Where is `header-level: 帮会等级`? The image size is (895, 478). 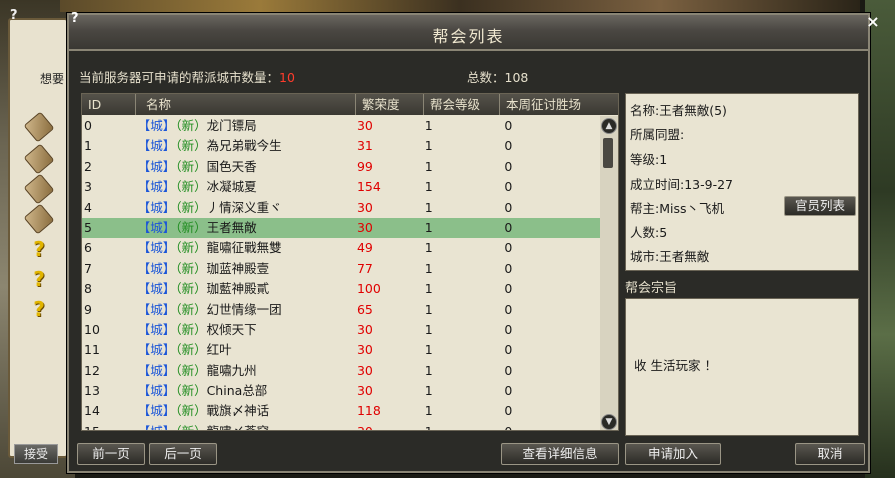 header-level: 帮会等级 is located at coordinates (462, 104).